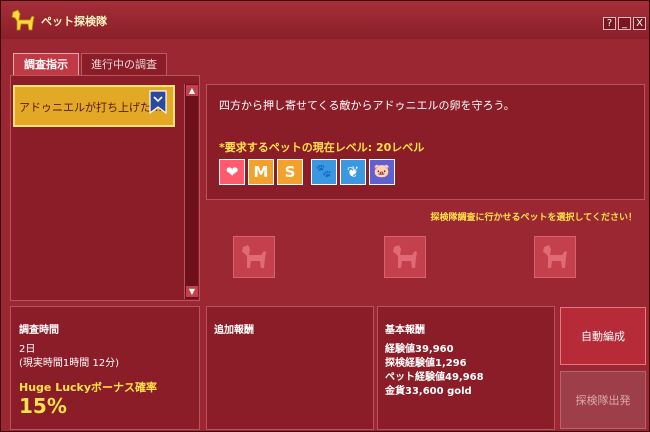  I want to click on bonus-probability-label: Huge Luckyボーナス確率, so click(88, 387).